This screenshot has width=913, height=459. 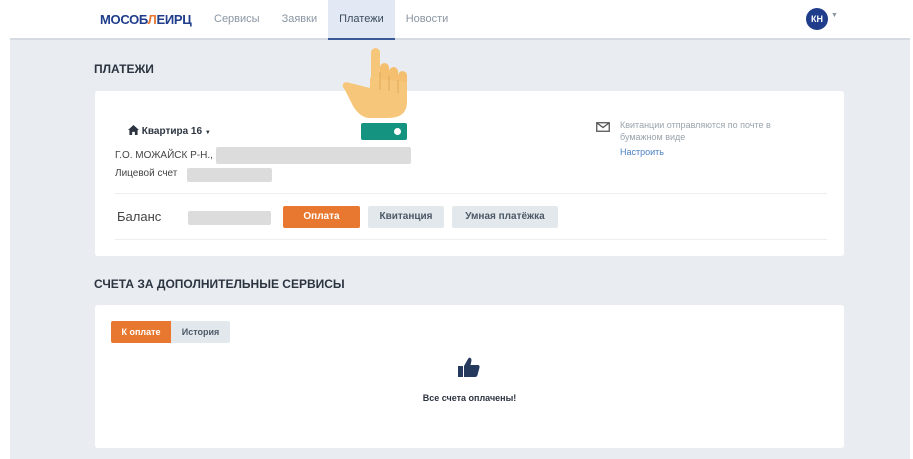 I want to click on home-icon, so click(x=135, y=131).